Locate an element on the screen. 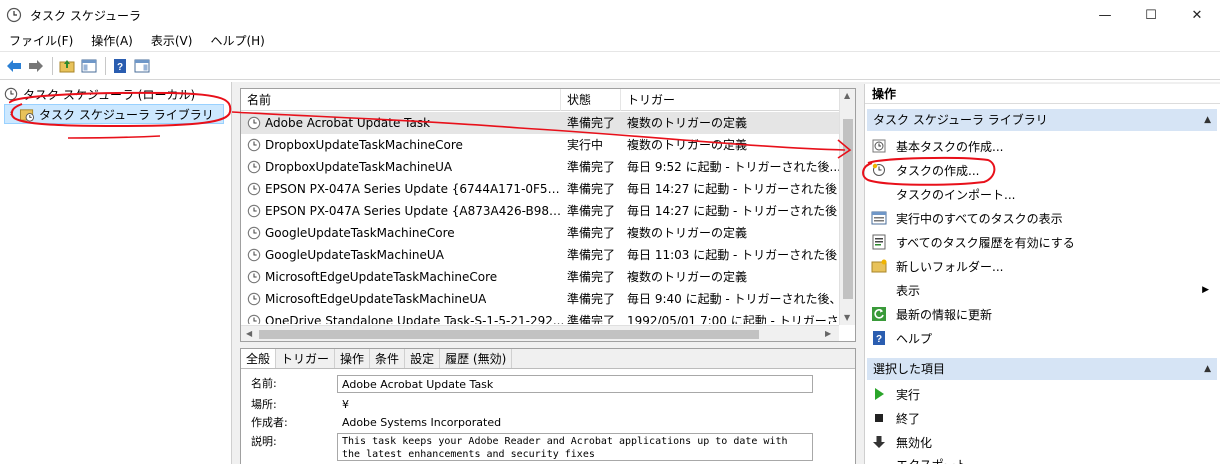  show-hide-tree-button is located at coordinates (89, 66).